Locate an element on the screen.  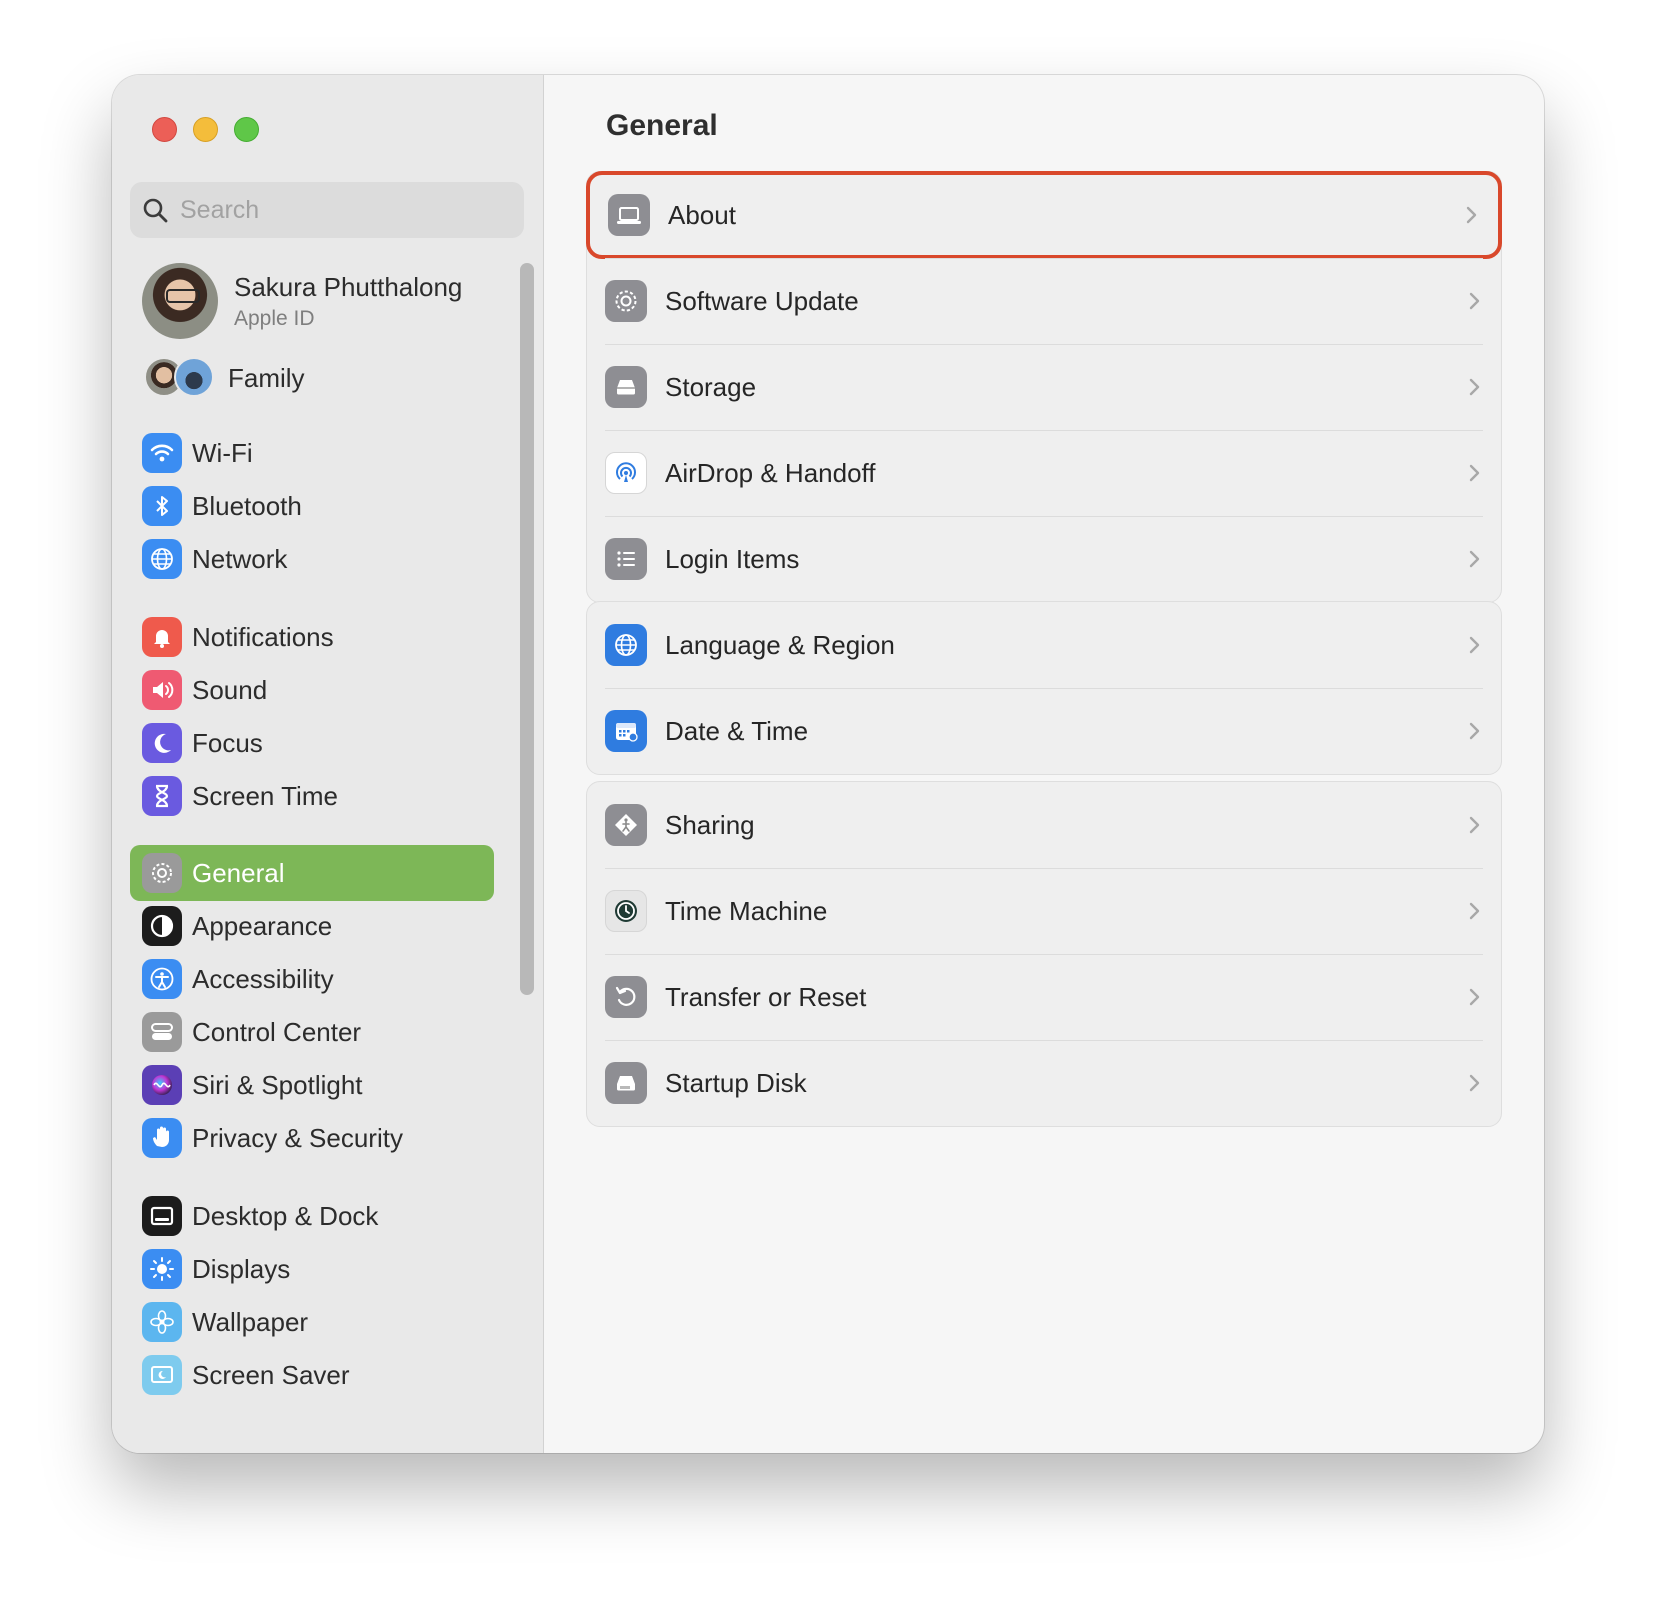
disk-icon is located at coordinates (626, 1083).